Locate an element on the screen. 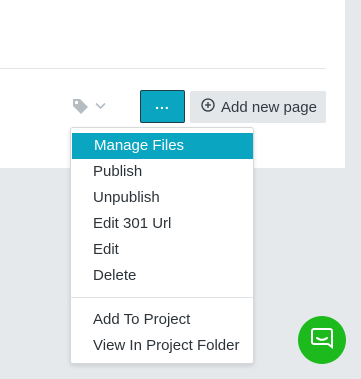 The height and width of the screenshot is (379, 361). menu-item-publish: Publish is located at coordinates (162, 172).